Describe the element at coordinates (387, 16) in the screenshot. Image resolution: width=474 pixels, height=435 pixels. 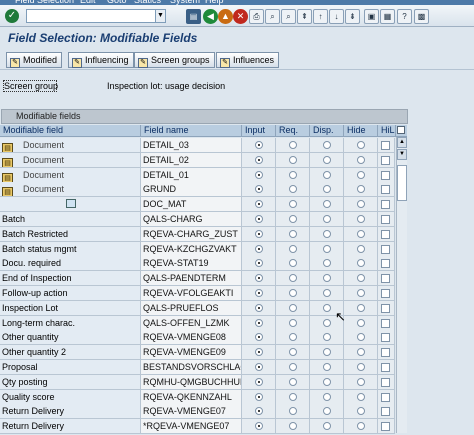
I see `shortcut-icon: ▦` at that location.